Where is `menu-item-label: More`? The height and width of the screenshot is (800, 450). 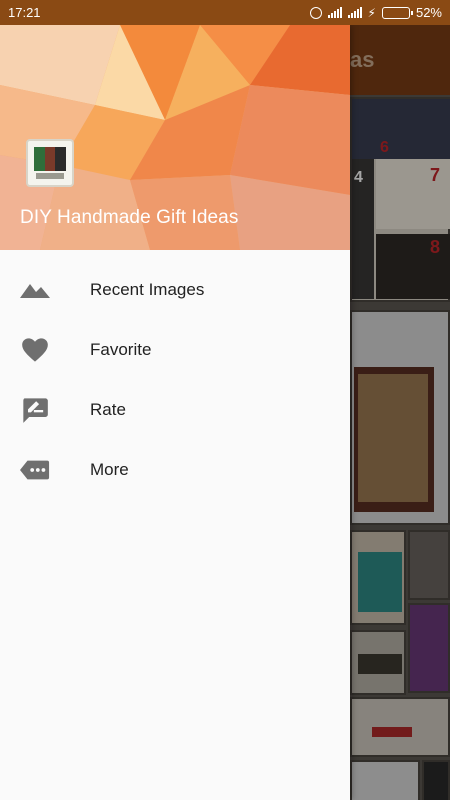
menu-item-label: More is located at coordinates (109, 469).